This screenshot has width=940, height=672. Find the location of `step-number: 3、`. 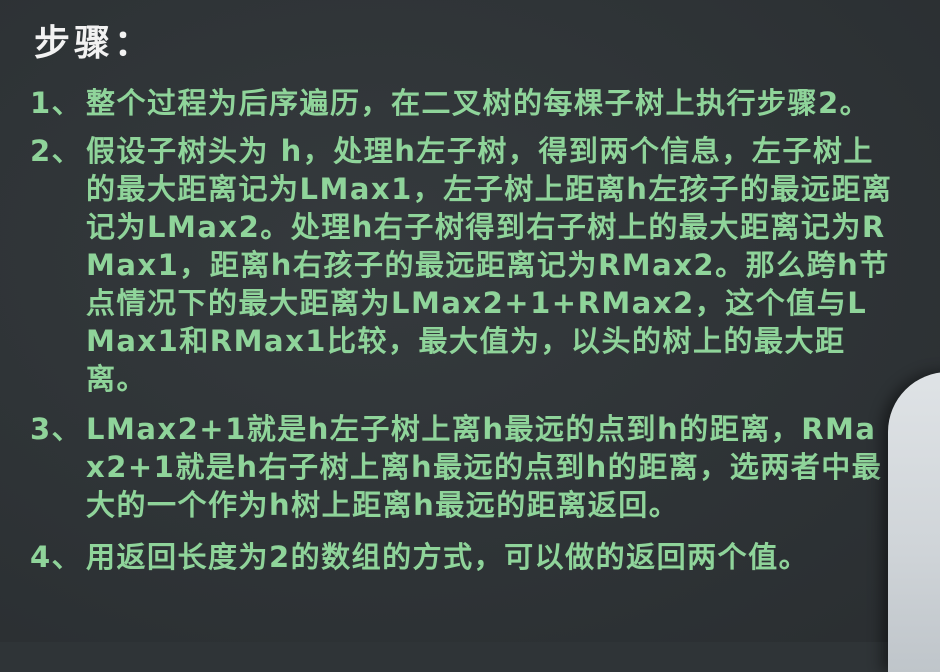

step-number: 3、 is located at coordinates (56, 429).